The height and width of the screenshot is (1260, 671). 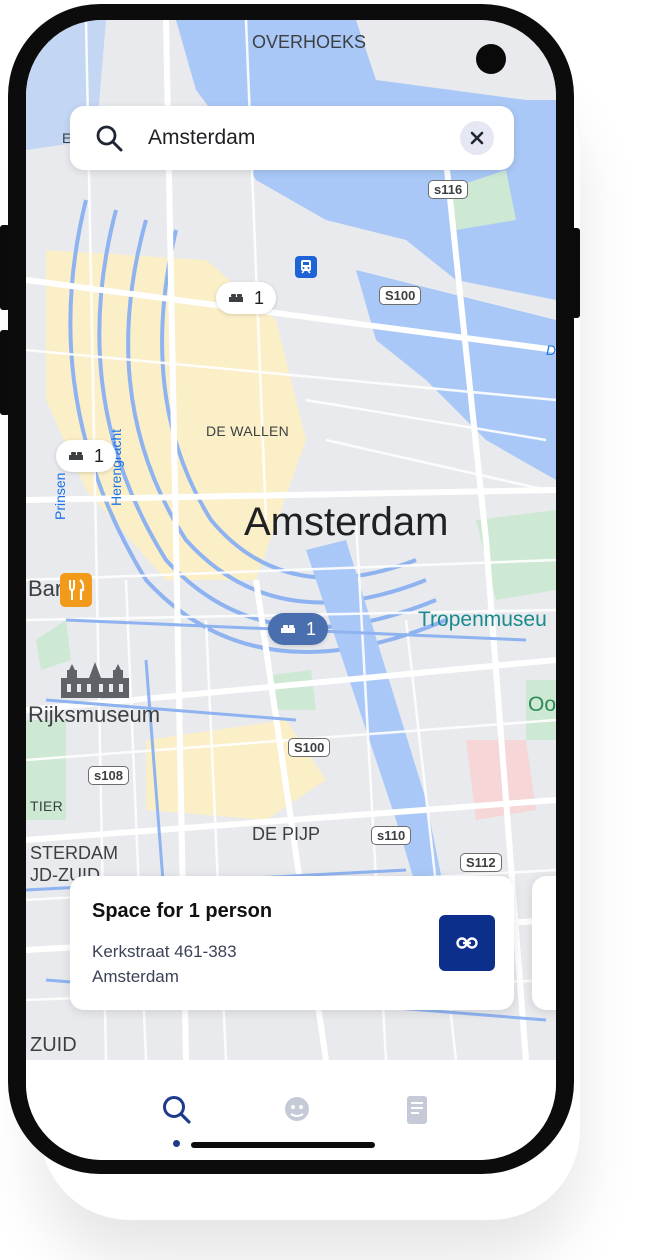 I want to click on map-label-de-wallen: DE WALLEN, so click(x=248, y=431).